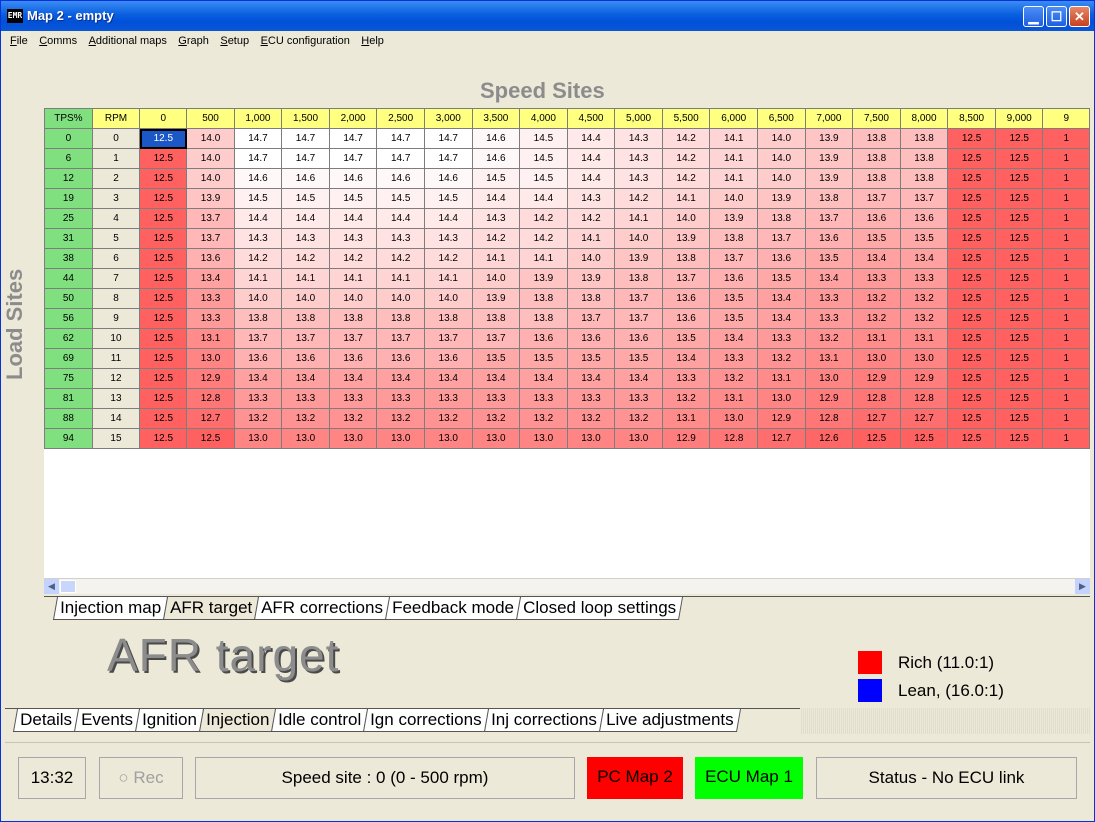  Describe the element at coordinates (319, 720) in the screenshot. I see `main-tab-idle-control: Idle control` at that location.